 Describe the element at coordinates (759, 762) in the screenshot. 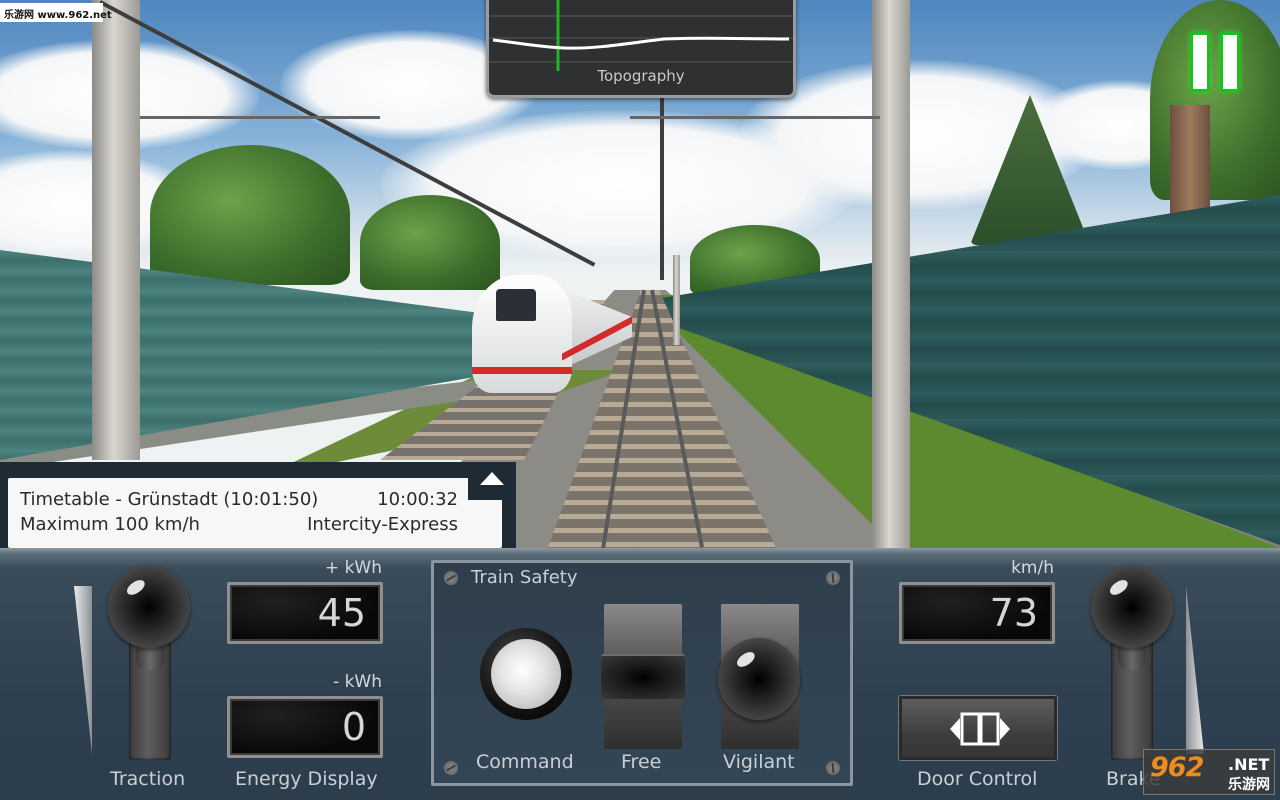

I see `vigilant-label: Vigilant` at that location.